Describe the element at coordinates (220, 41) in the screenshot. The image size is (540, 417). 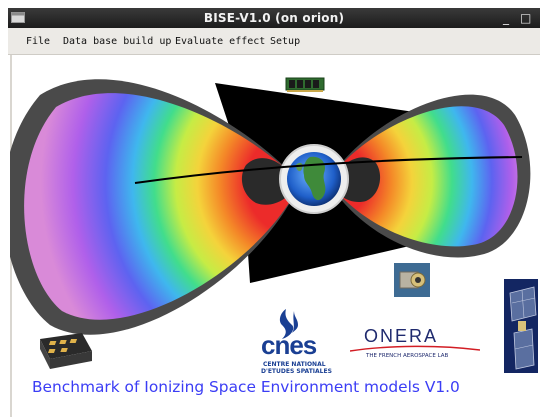
I see `menu-evaluate-effect: Evaluate effect` at that location.